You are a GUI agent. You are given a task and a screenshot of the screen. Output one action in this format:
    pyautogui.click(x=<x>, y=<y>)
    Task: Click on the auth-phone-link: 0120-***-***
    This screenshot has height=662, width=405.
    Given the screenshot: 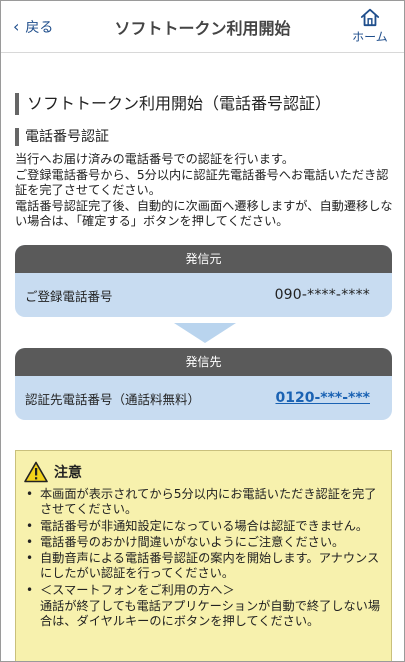 What is the action you would take?
    pyautogui.click(x=322, y=398)
    